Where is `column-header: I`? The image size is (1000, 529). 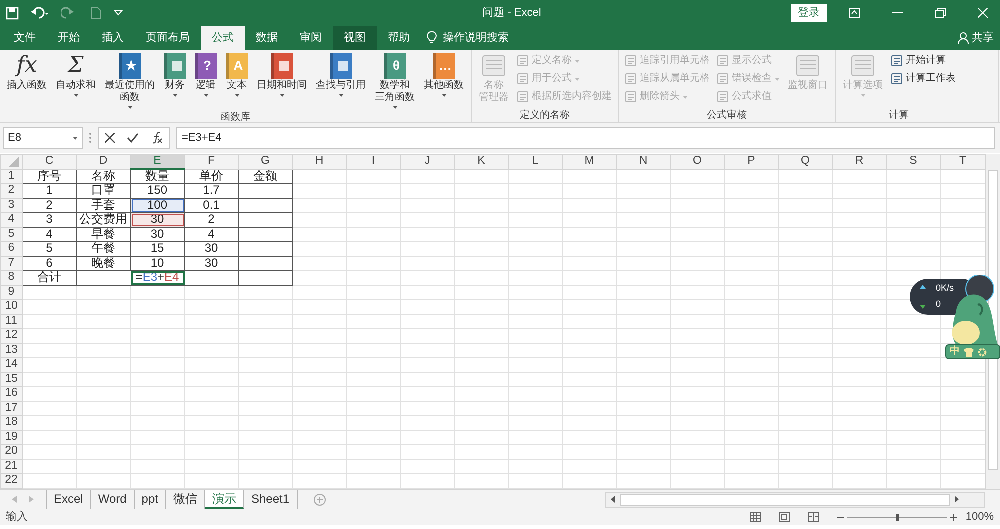
column-header: I is located at coordinates (373, 161).